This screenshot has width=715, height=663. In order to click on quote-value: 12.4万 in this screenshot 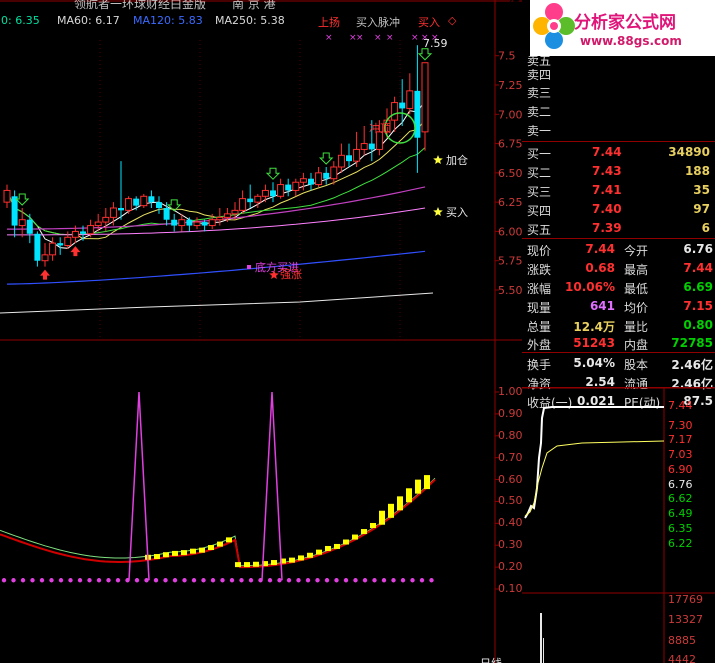, I will do `click(594, 327)`.